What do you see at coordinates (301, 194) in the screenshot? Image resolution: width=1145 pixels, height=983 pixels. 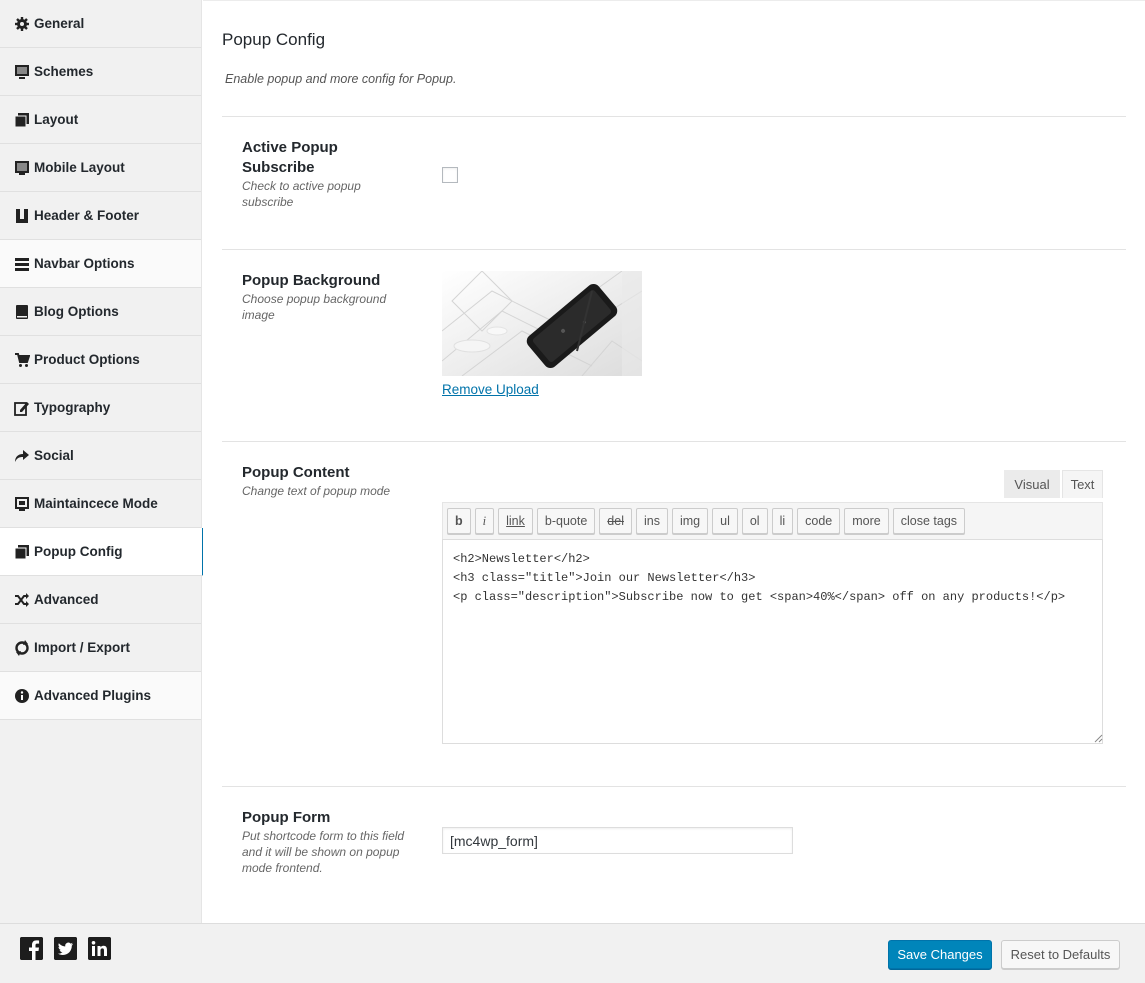 I see `field-subtitle: Check to active popup subscribe` at bounding box center [301, 194].